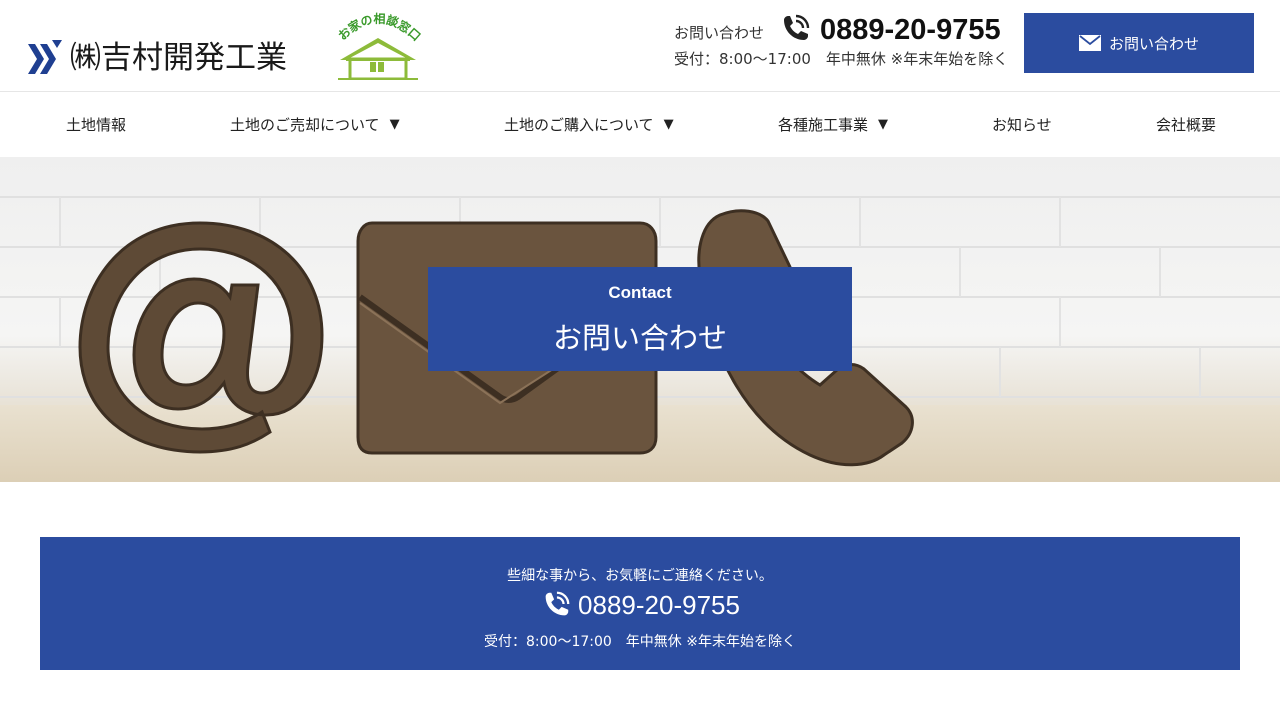  I want to click on company-logo: ㈱吉村開発工業, so click(157, 58).